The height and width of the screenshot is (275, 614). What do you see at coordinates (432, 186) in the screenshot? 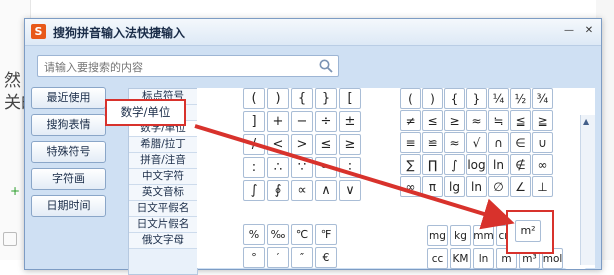
I see `symbol-cell: π` at bounding box center [432, 186].